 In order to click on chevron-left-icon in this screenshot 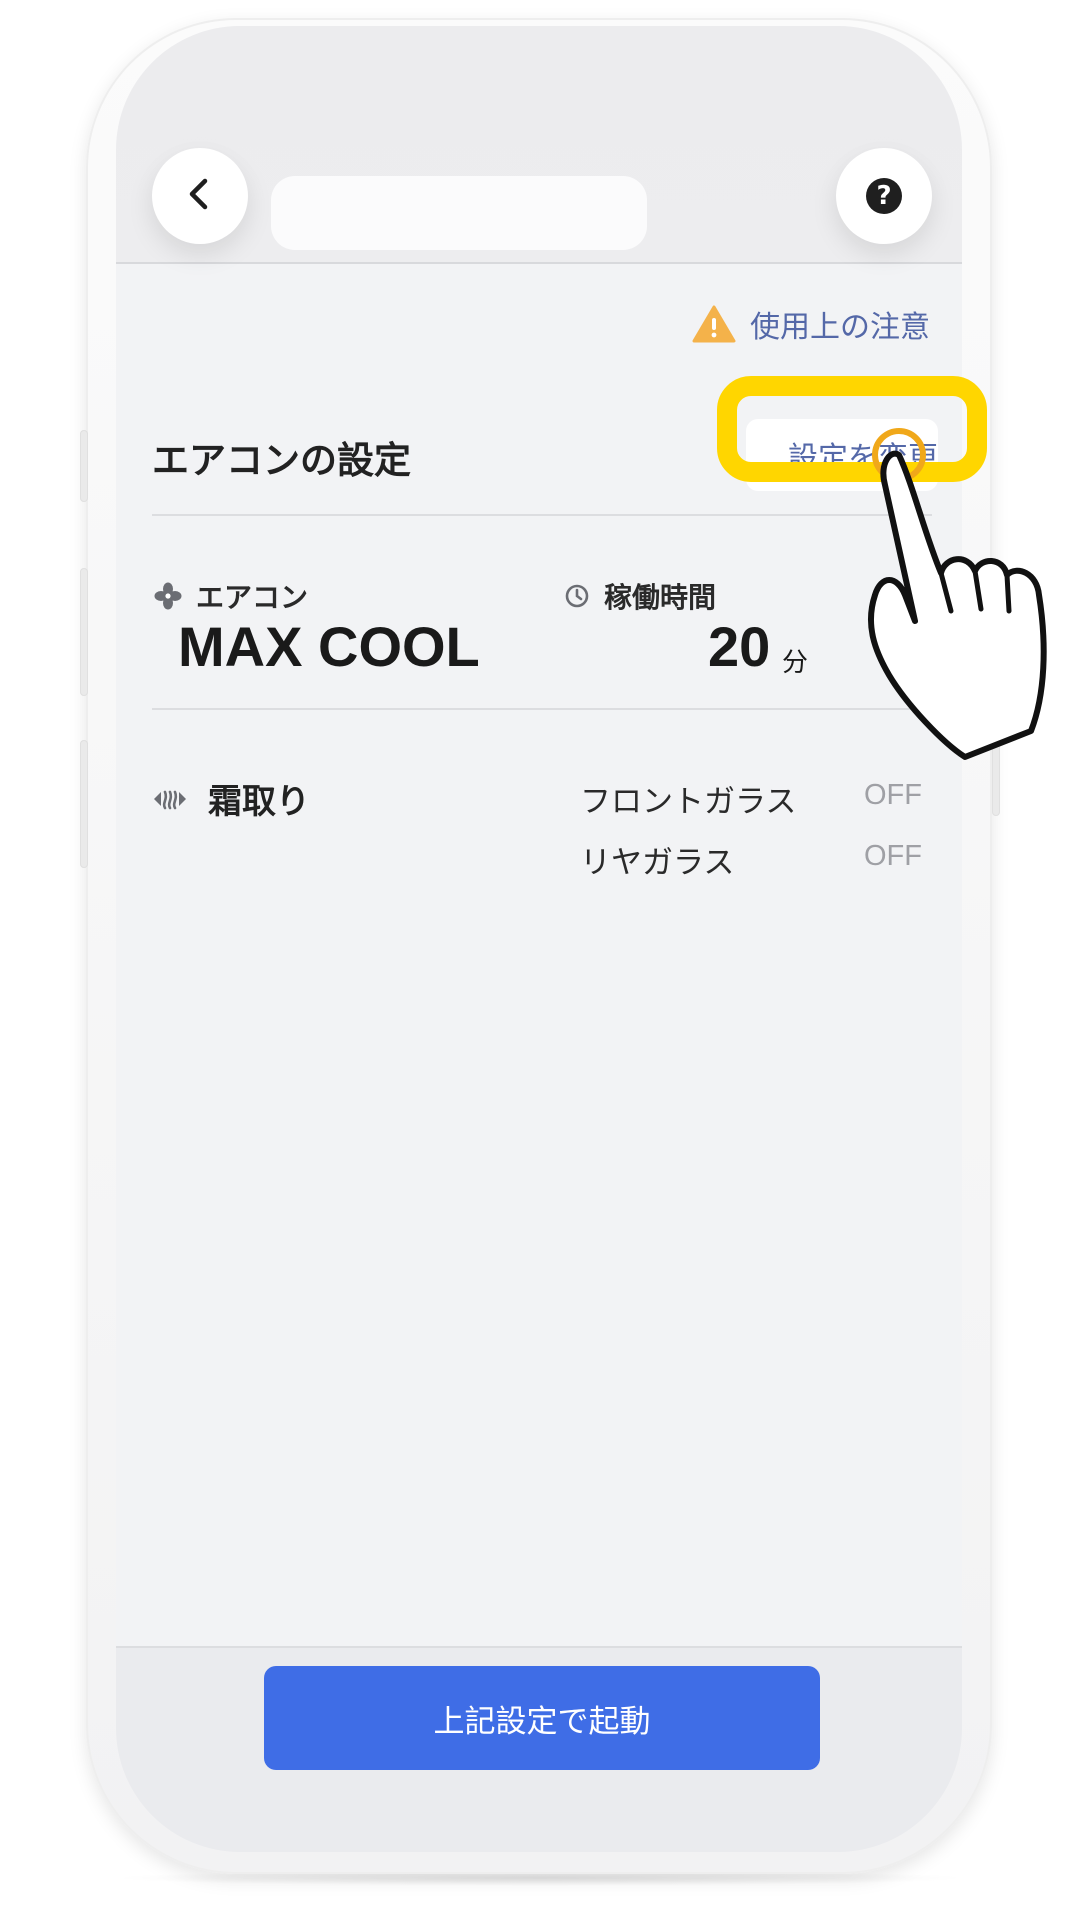, I will do `click(200, 196)`.